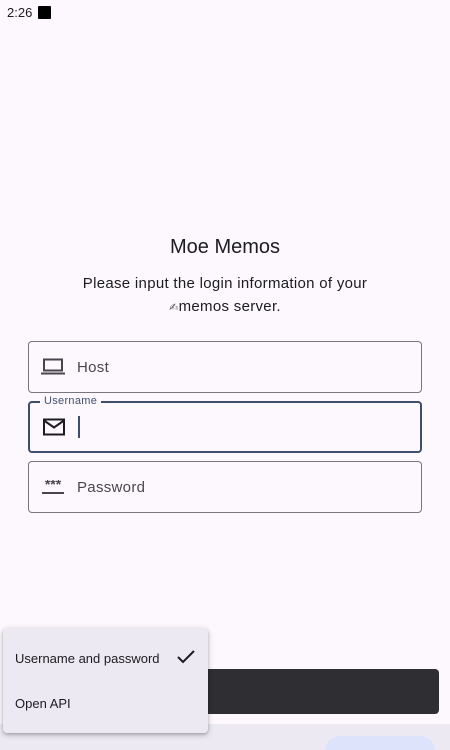  What do you see at coordinates (225, 367) in the screenshot?
I see `host-field: Host` at bounding box center [225, 367].